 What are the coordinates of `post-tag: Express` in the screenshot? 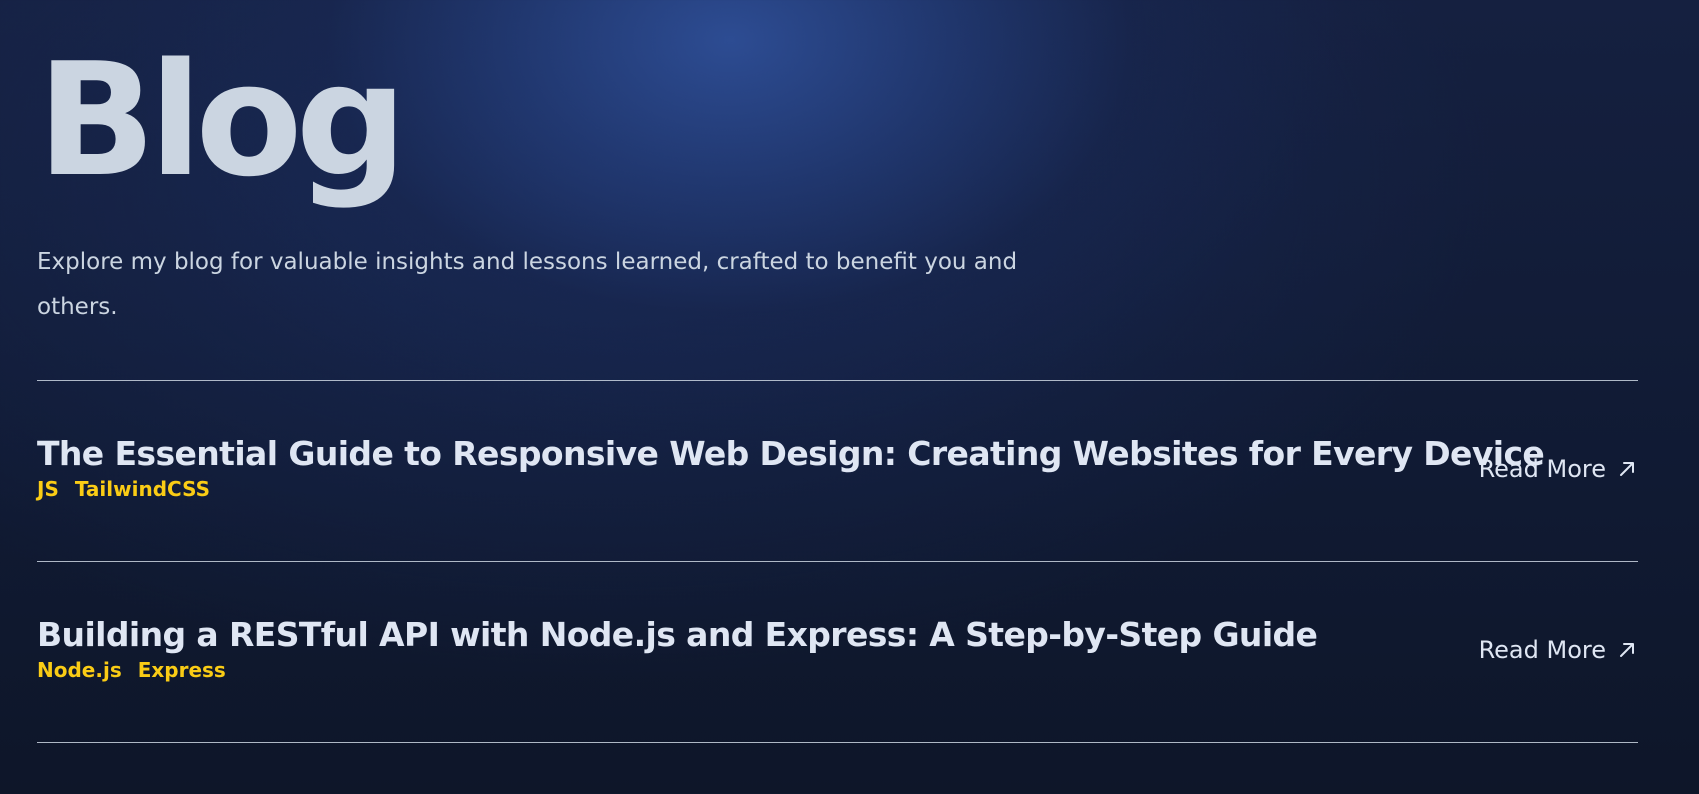 It's located at (181, 670).